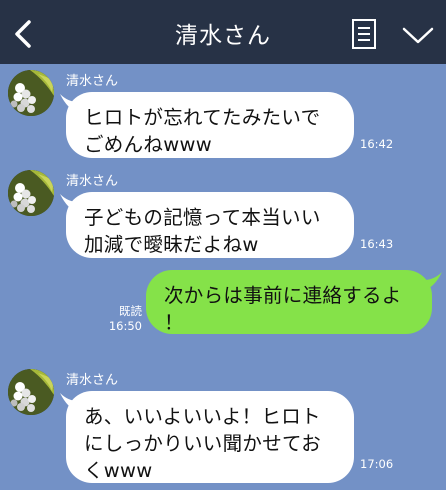 The height and width of the screenshot is (490, 446). What do you see at coordinates (203, 443) in the screenshot?
I see `message-line: にしっかりいい聞かせてお` at bounding box center [203, 443].